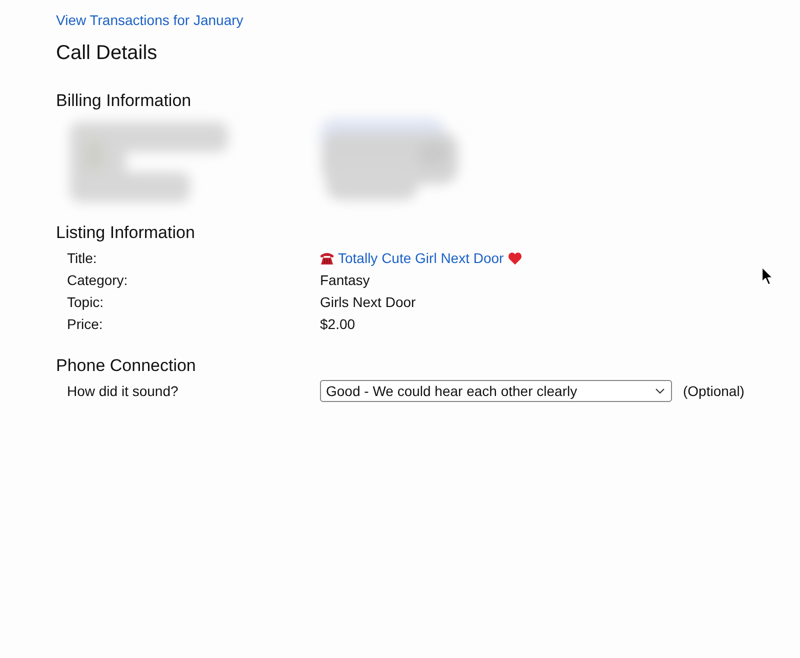 The image size is (800, 658). Describe the element at coordinates (82, 258) in the screenshot. I see `field-label: Title:` at that location.